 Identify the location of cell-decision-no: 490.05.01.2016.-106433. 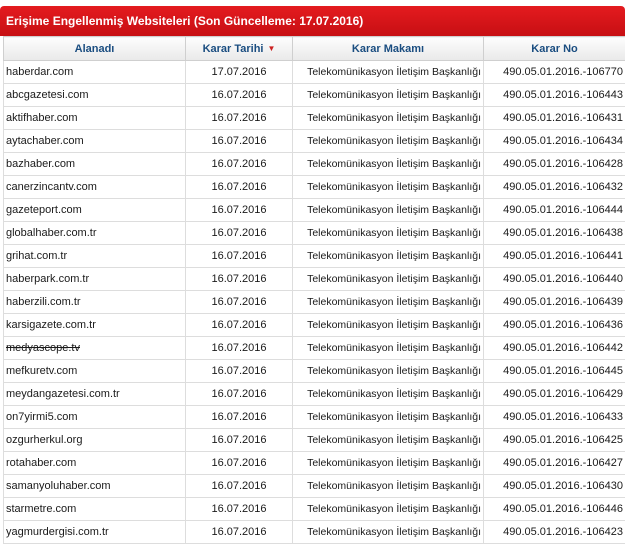
(554, 417).